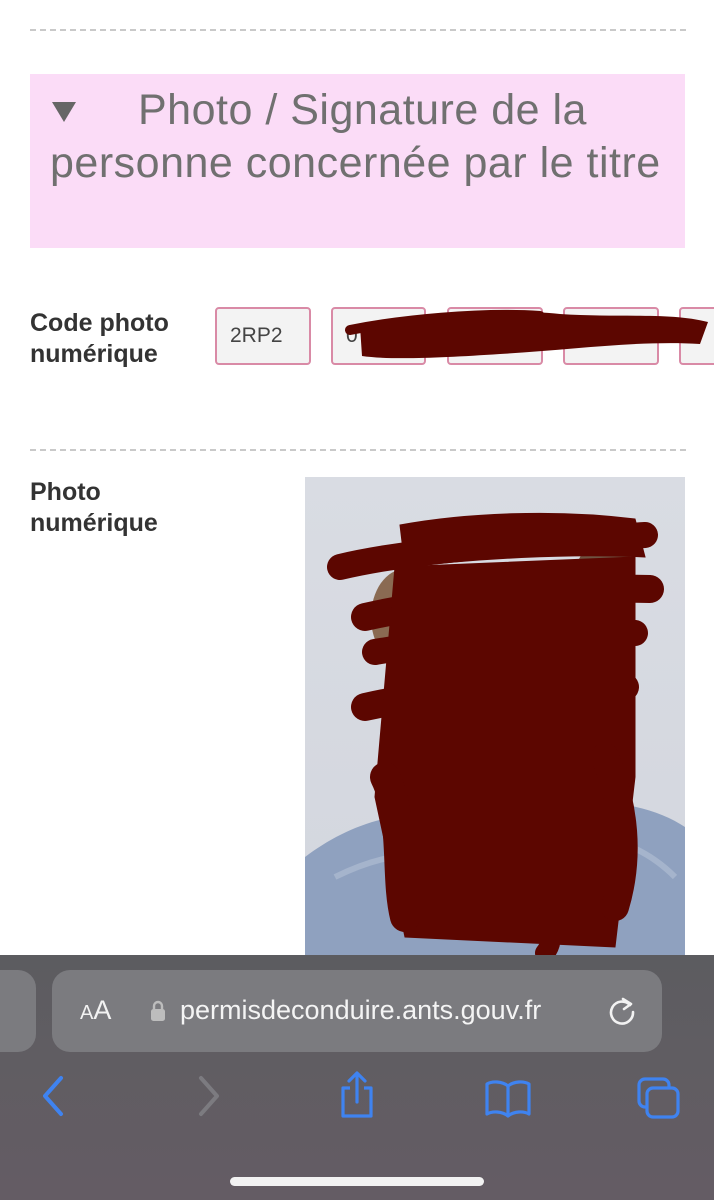  Describe the element at coordinates (358, 30) in the screenshot. I see `top-divider` at that location.